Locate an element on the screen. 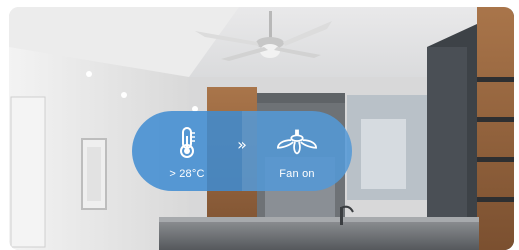 The height and width of the screenshot is (250, 519). ceiling-fan-icon is located at coordinates (297, 142).